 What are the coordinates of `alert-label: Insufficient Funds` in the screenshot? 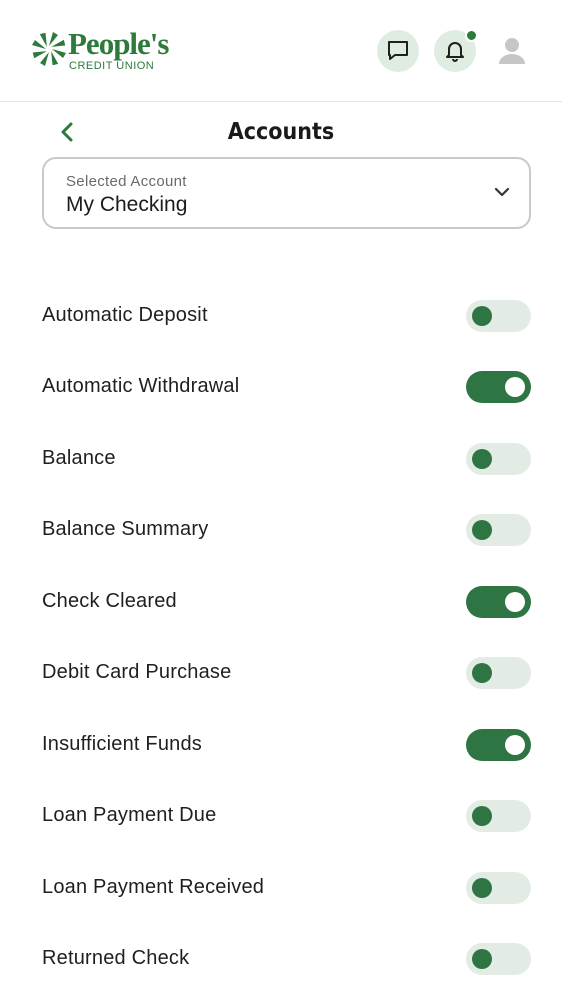 It's located at (122, 744).